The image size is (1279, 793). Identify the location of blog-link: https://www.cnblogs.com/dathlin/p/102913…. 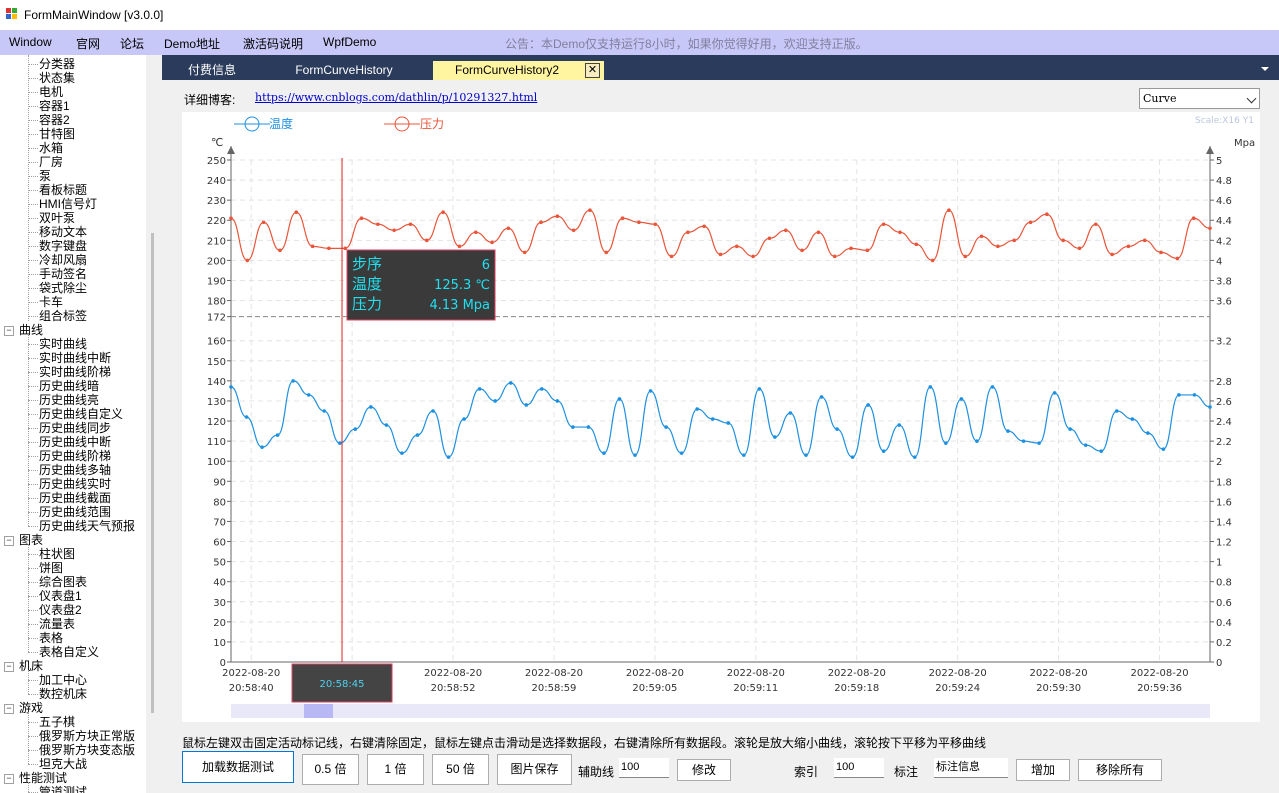
(396, 97).